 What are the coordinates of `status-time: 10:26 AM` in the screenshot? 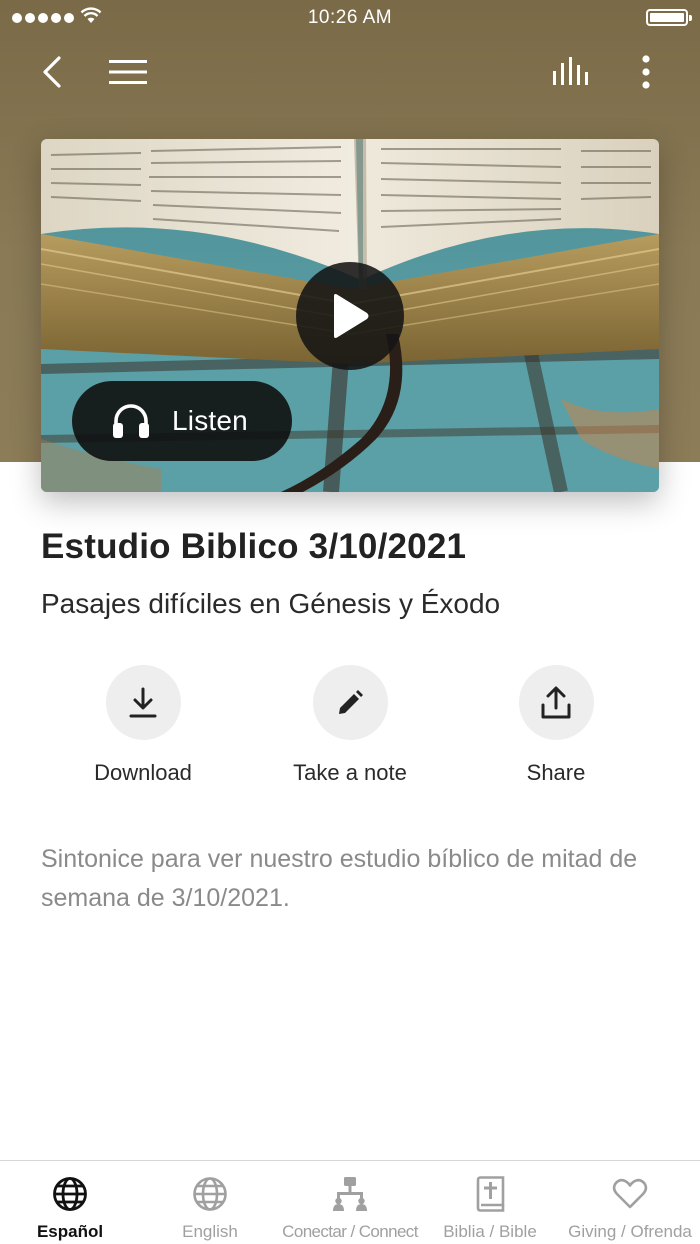 It's located at (350, 17).